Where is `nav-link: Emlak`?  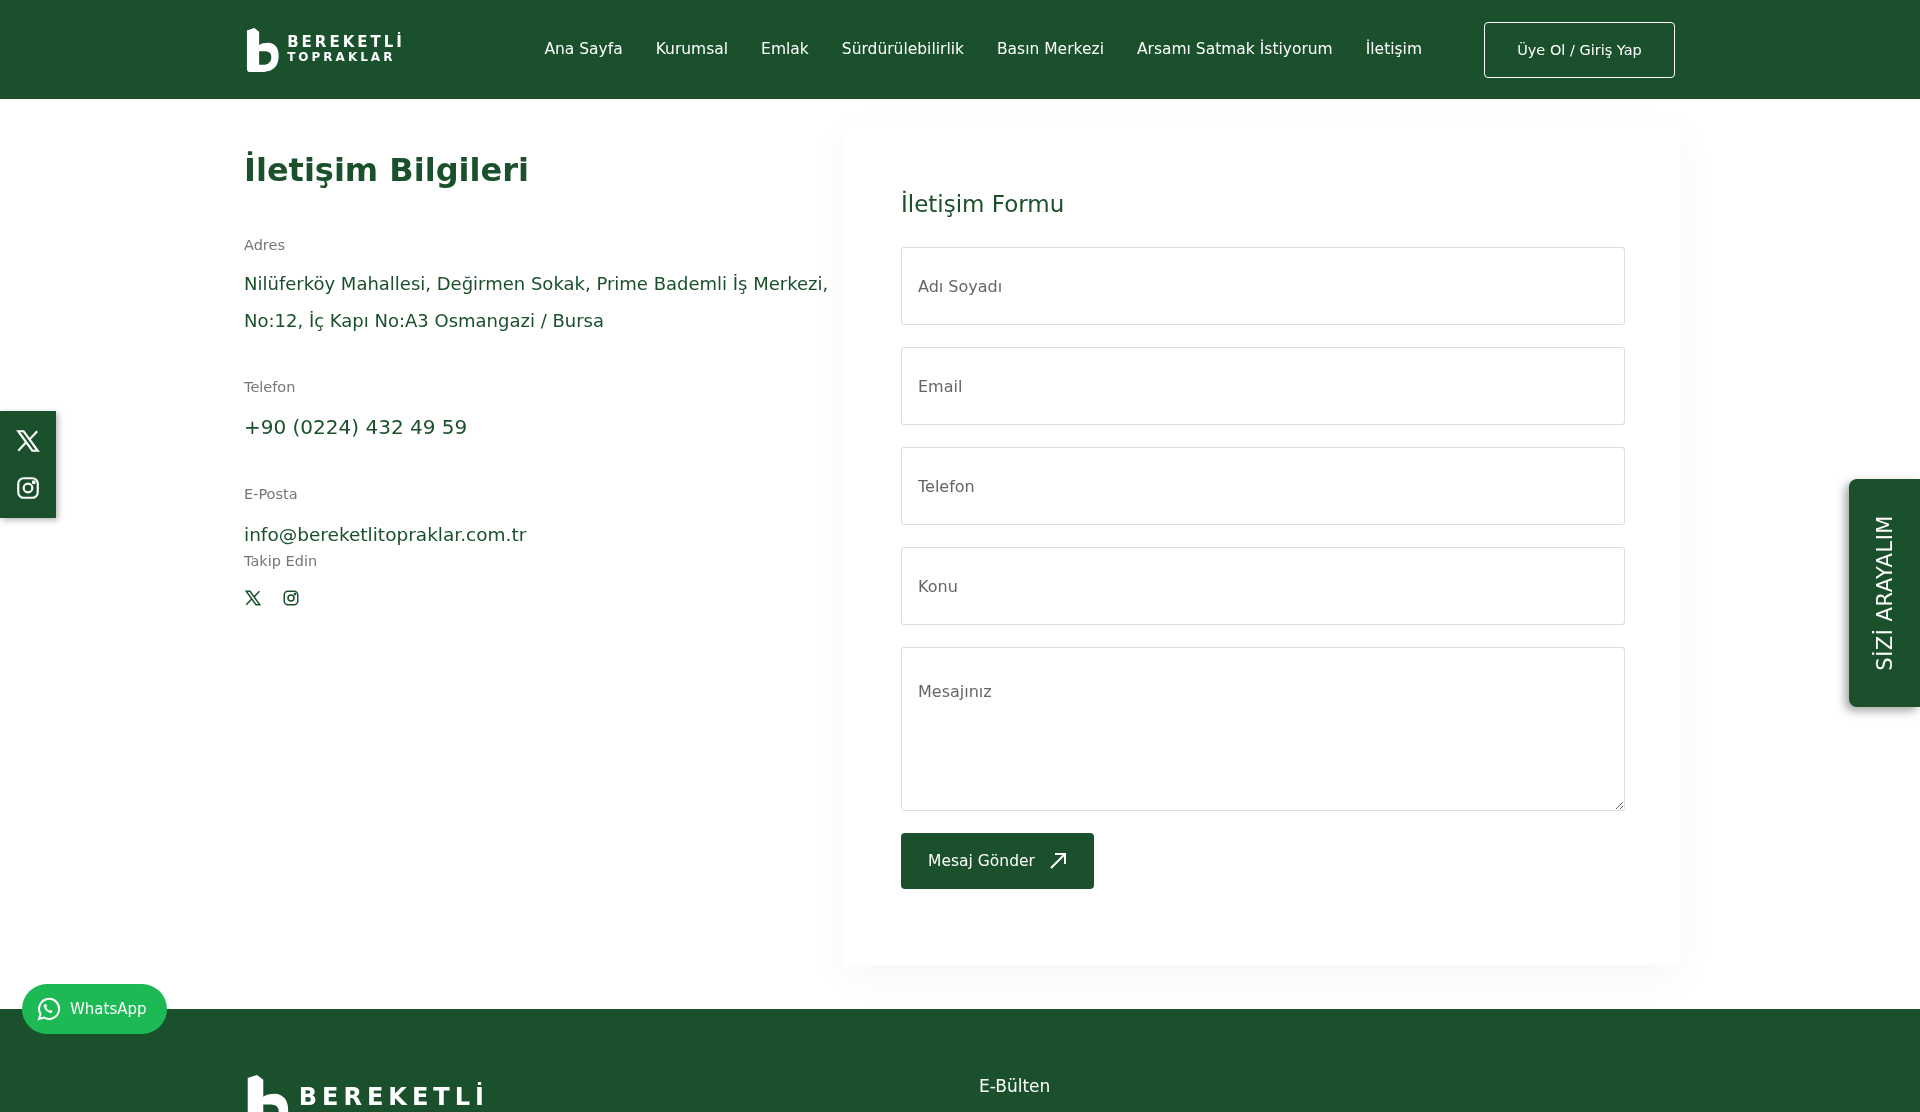
nav-link: Emlak is located at coordinates (785, 49).